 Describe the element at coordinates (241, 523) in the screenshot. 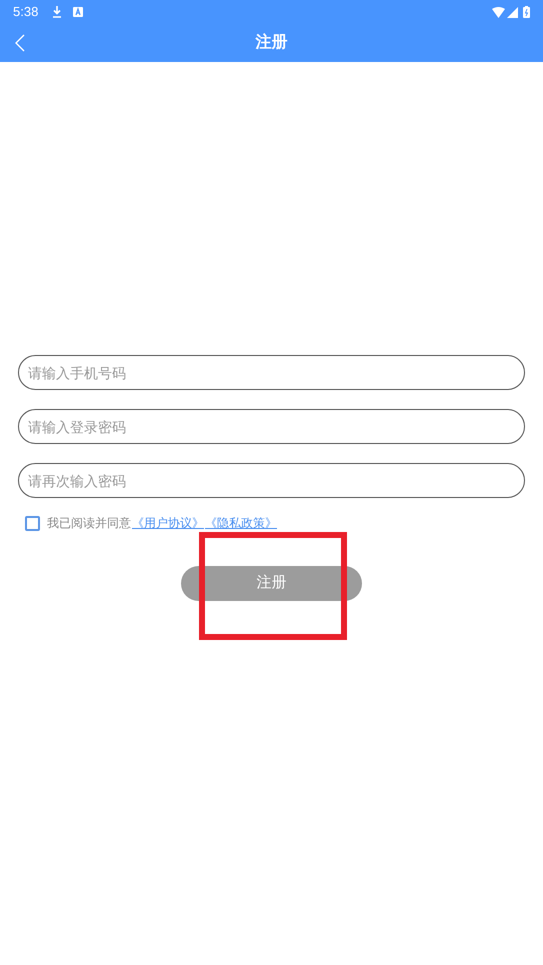

I see `policy-link: 《隐私政策》` at that location.